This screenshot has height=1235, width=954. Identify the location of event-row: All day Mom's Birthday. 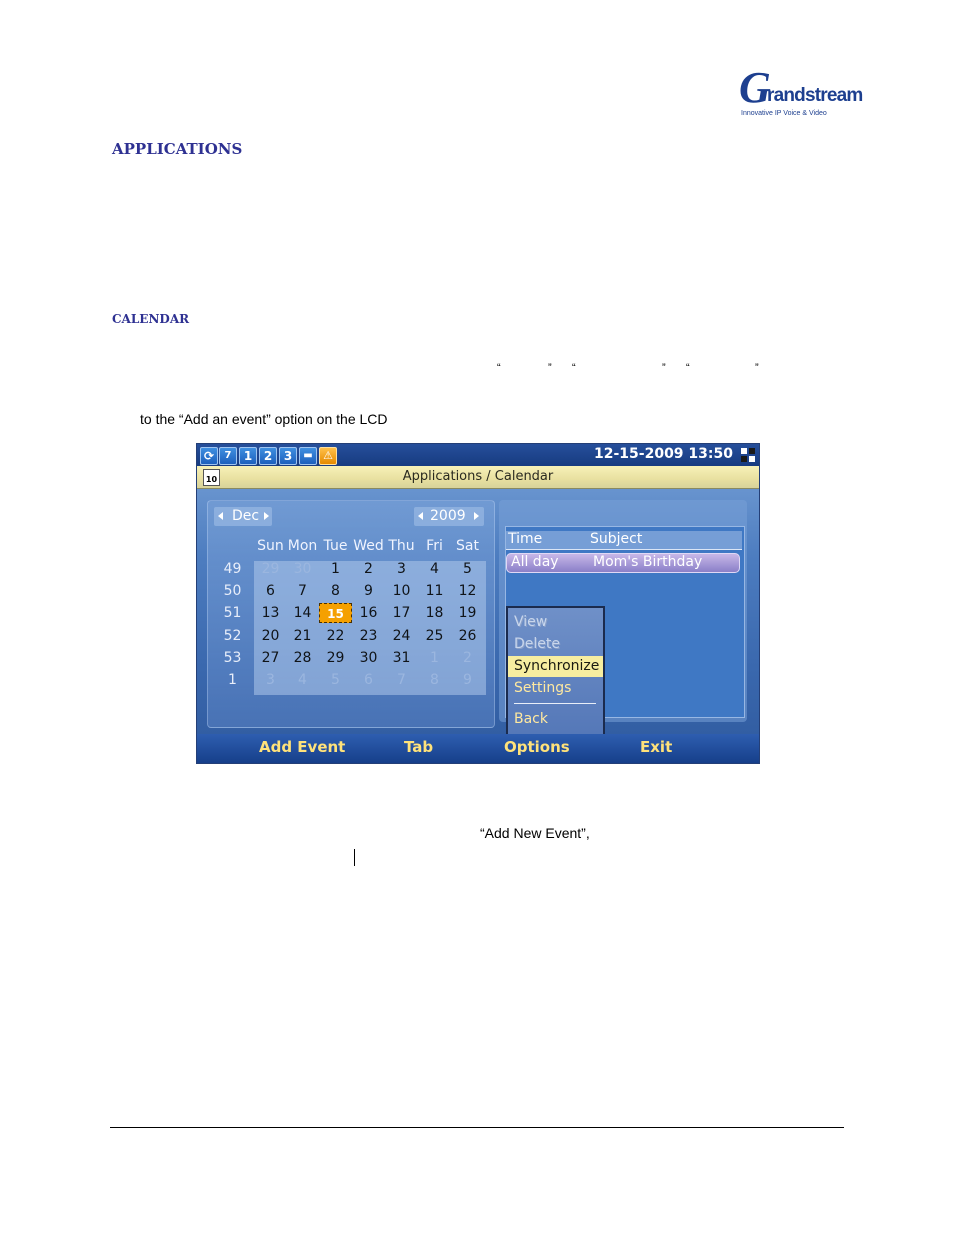
(623, 563).